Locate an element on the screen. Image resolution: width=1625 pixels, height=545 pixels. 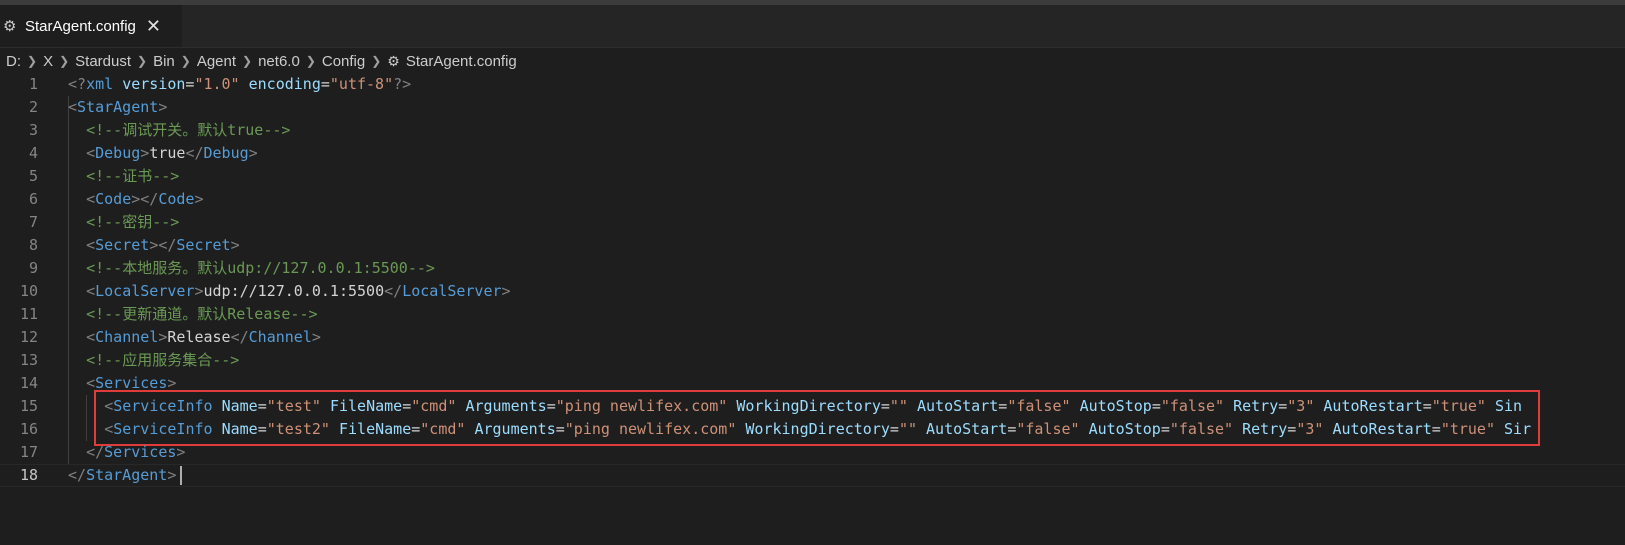
code-token: Code is located at coordinates (176, 199).